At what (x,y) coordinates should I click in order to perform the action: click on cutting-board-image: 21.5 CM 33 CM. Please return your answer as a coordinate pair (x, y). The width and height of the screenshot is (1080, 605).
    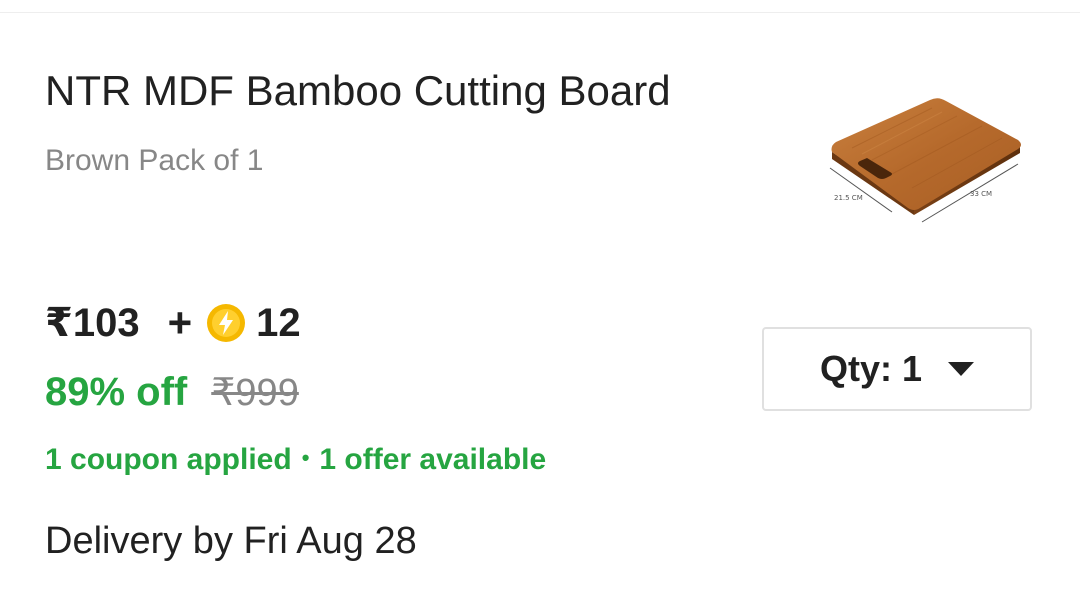
    Looking at the image, I should click on (927, 158).